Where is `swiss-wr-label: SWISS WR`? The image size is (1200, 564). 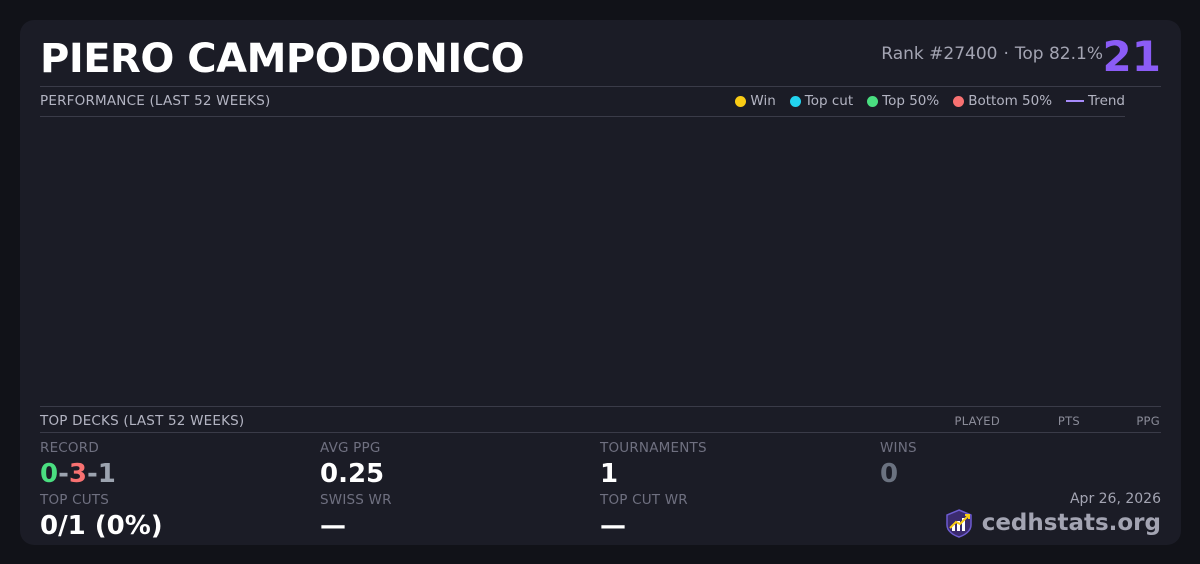 swiss-wr-label: SWISS WR is located at coordinates (356, 500).